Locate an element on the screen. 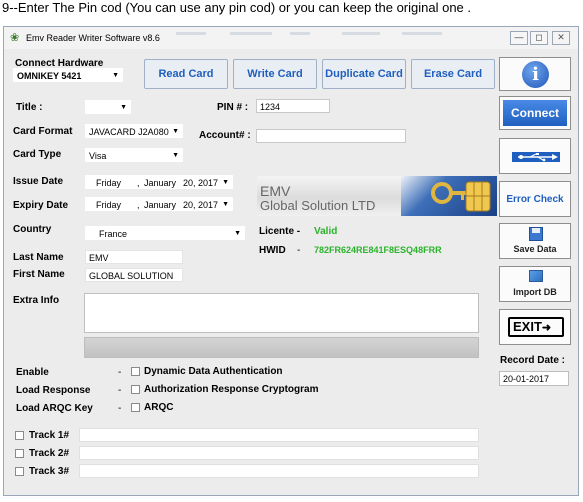  database-icon is located at coordinates (536, 276).